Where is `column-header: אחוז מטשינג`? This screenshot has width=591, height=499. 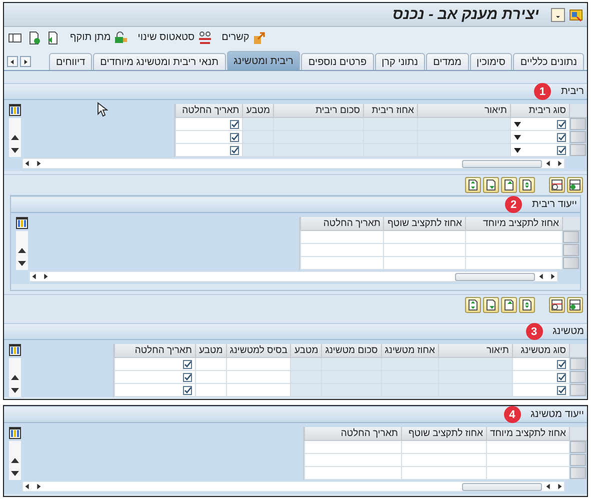
column-header: אחוז מטשינג is located at coordinates (409, 351).